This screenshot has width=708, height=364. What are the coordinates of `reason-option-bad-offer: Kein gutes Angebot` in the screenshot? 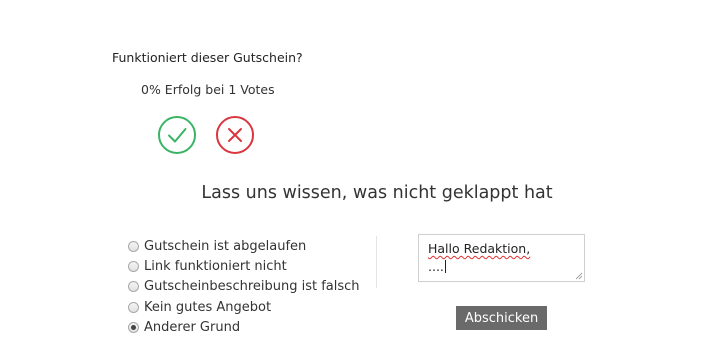 It's located at (244, 307).